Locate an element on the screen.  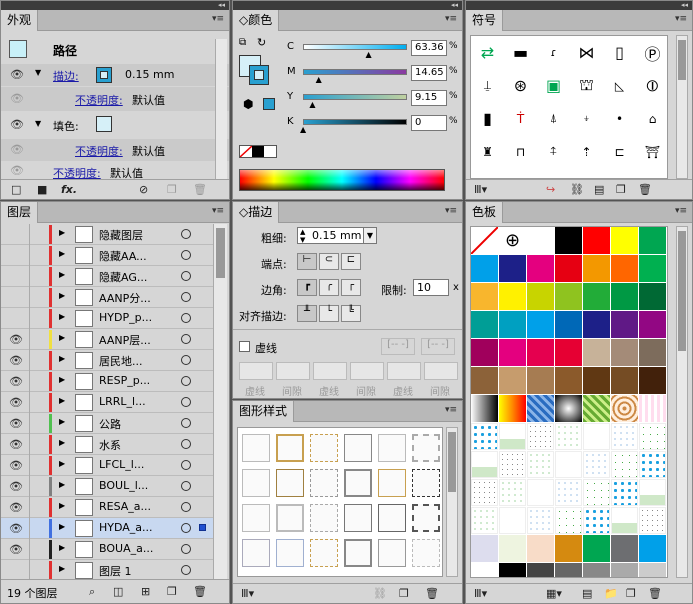
layer-row: 👁 ▶ 公路 is located at coordinates (107, 423).